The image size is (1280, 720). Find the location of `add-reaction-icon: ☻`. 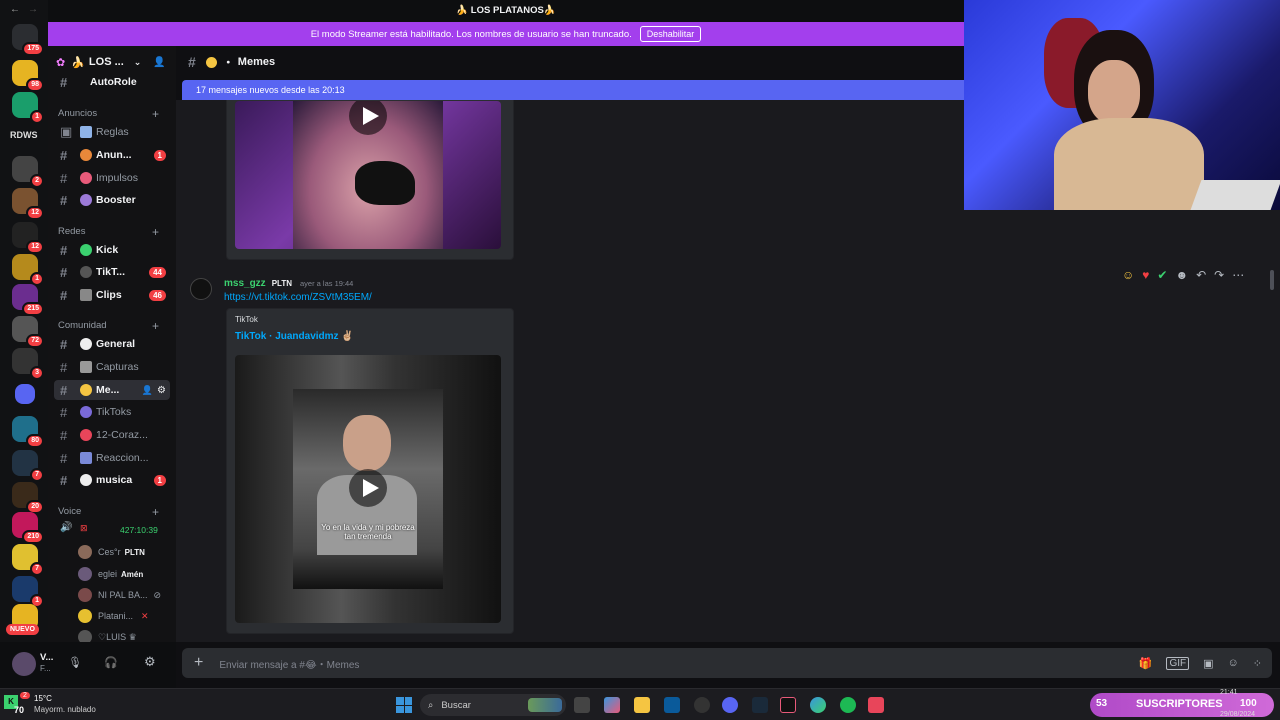

add-reaction-icon: ☻ is located at coordinates (1181, 275).